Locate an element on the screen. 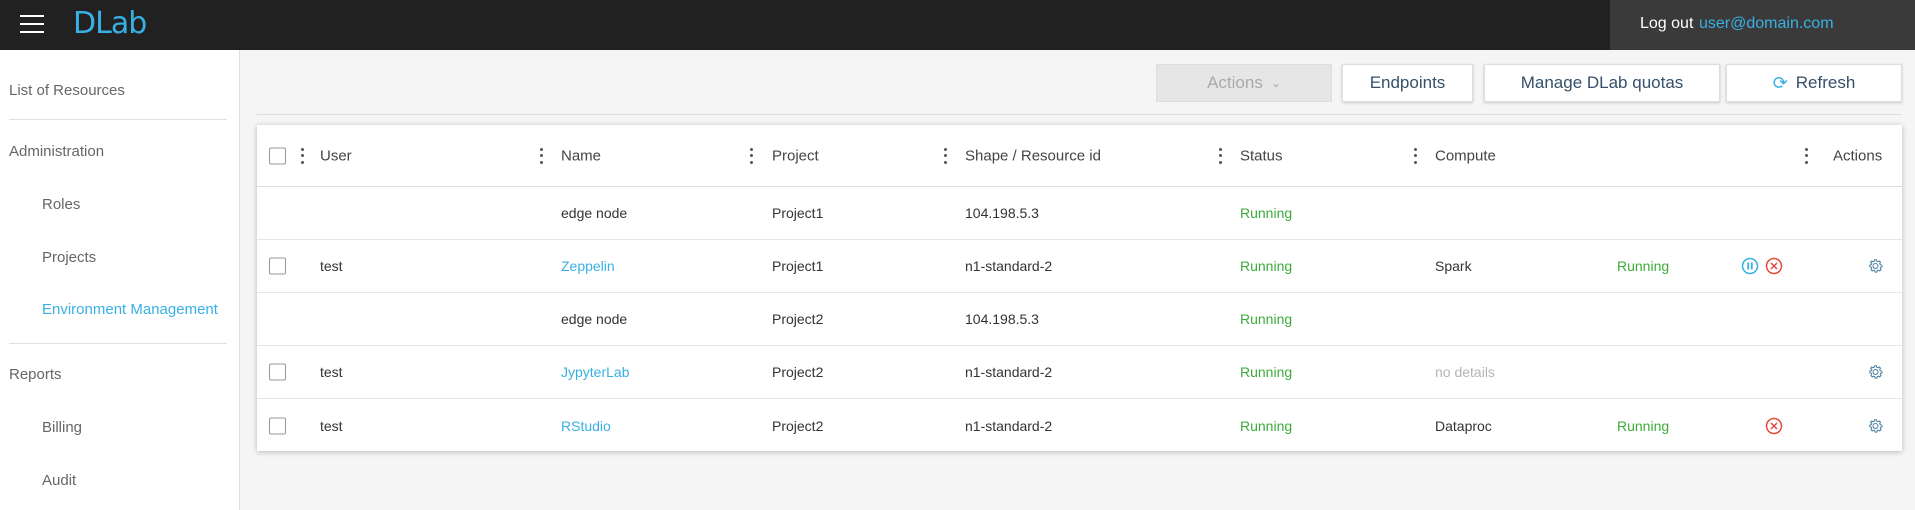 This screenshot has height=510, width=1915. toolbar-divider is located at coordinates (1079, 114).